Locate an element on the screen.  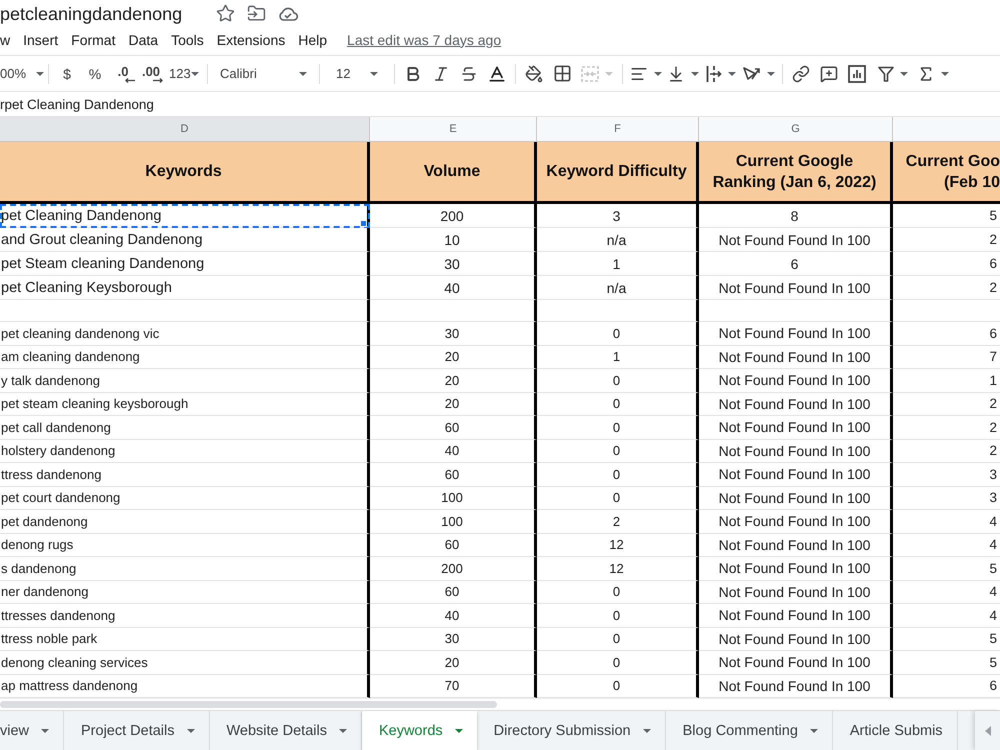
italic-icon is located at coordinates (441, 73).